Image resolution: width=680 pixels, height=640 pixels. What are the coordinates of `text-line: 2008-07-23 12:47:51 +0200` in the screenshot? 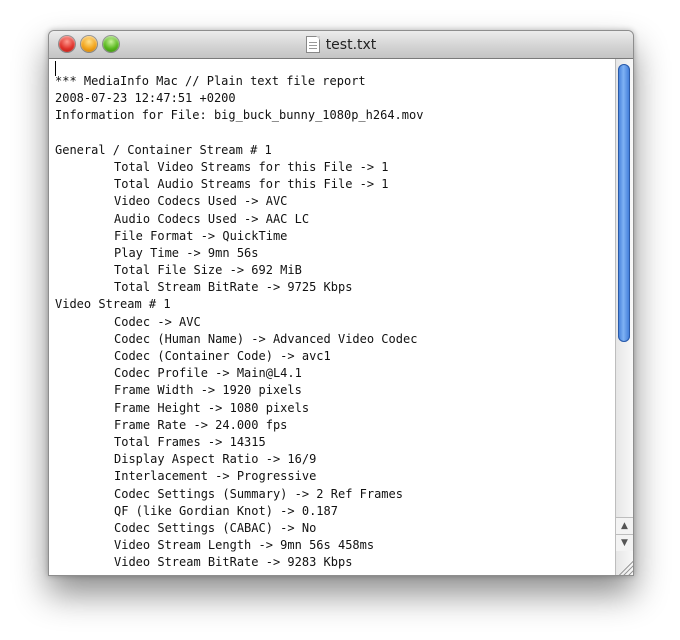 It's located at (145, 98).